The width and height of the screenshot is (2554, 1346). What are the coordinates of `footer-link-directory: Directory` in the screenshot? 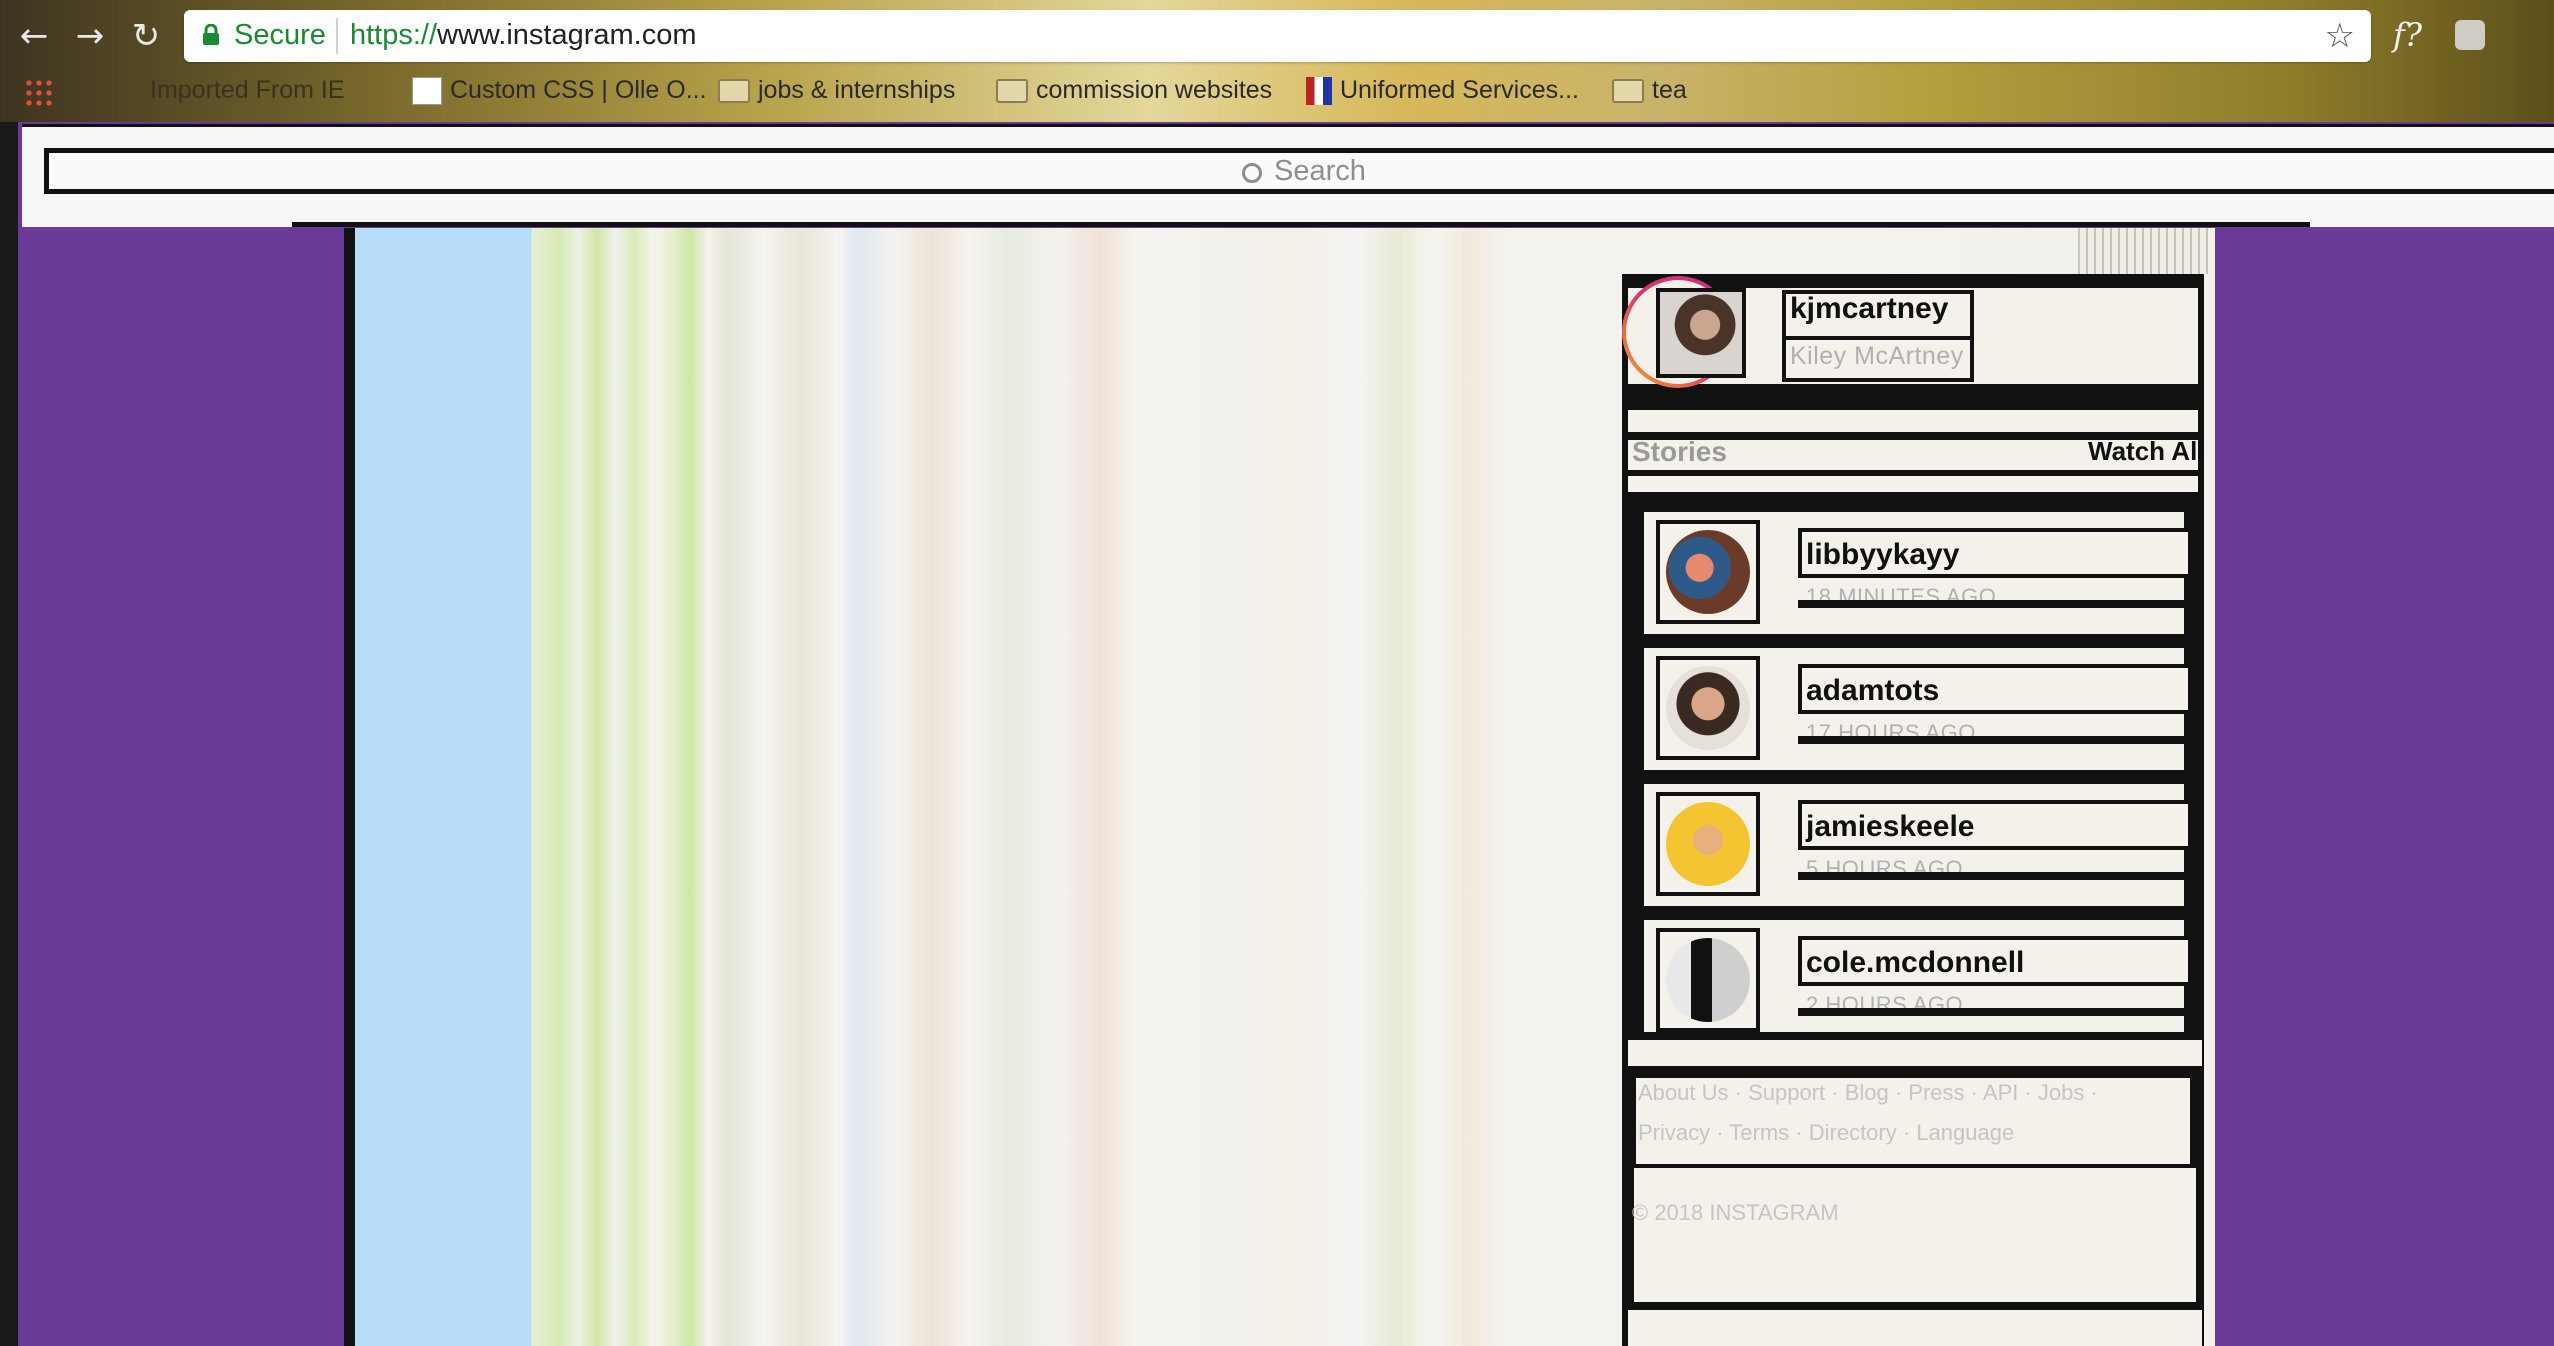 It's located at (1853, 1132).